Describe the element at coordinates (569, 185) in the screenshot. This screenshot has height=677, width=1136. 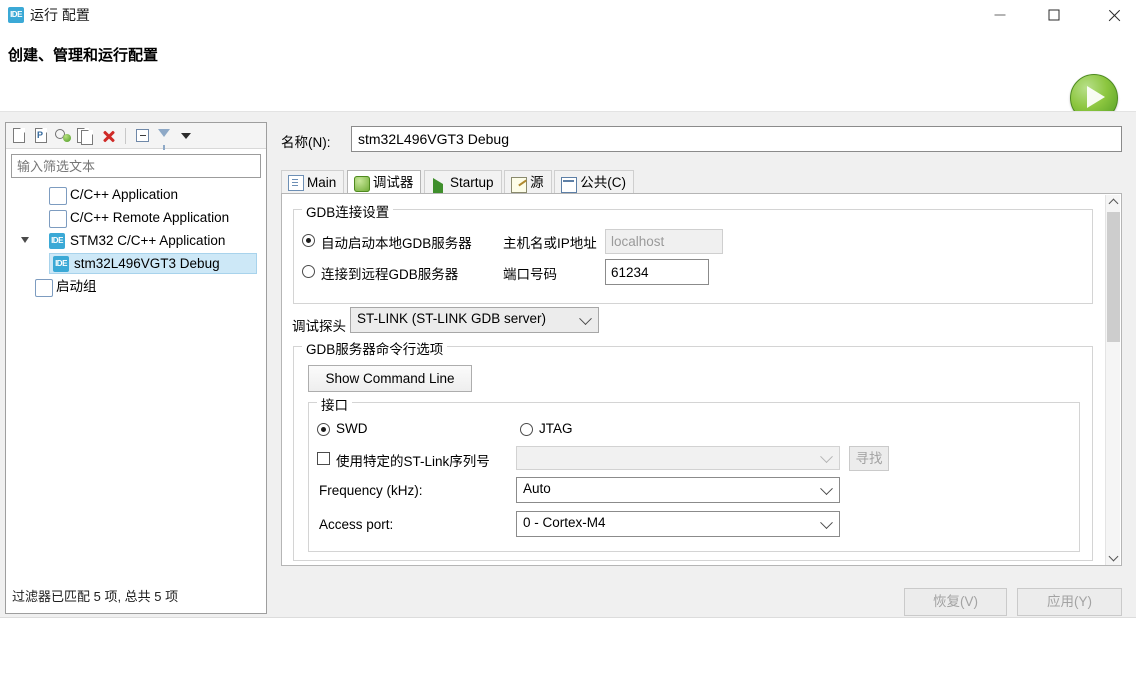
I see `common-icon` at that location.